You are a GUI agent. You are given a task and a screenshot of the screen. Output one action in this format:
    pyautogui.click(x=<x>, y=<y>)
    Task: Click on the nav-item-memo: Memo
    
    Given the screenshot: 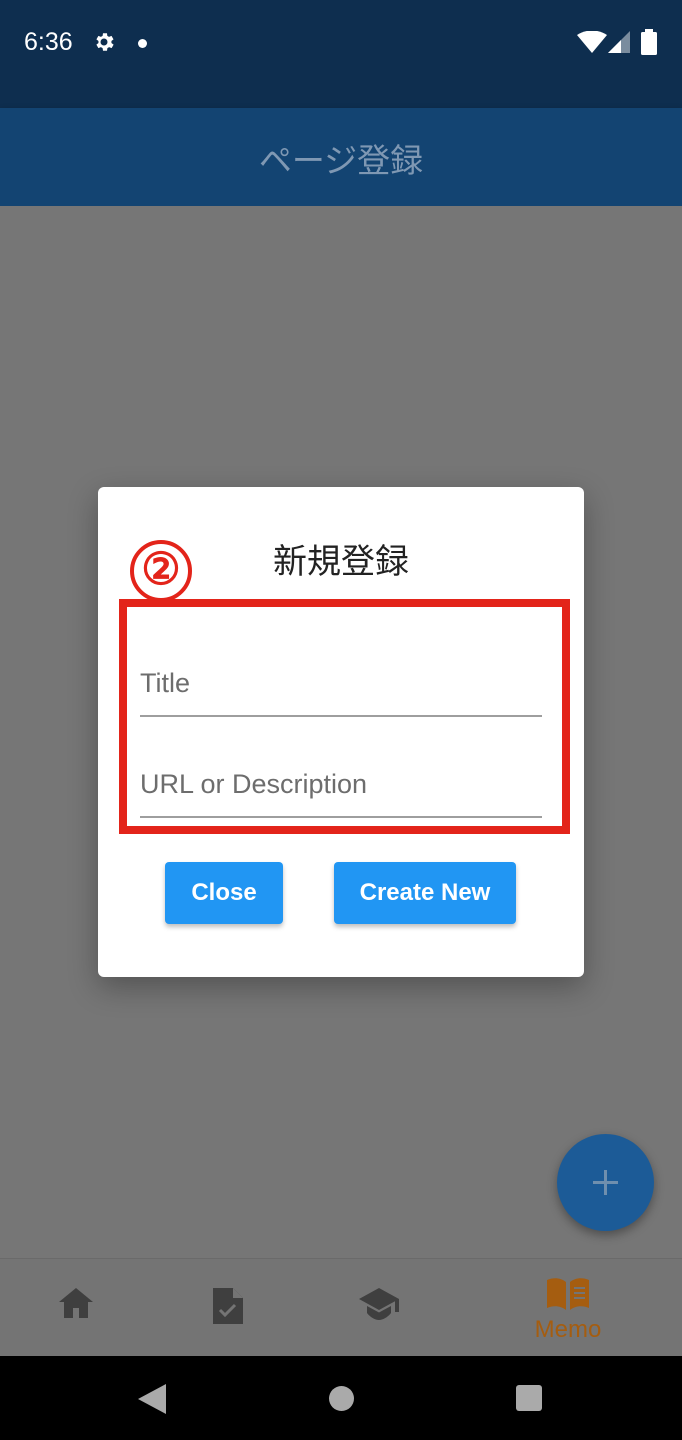 What is the action you would take?
    pyautogui.click(x=568, y=1307)
    